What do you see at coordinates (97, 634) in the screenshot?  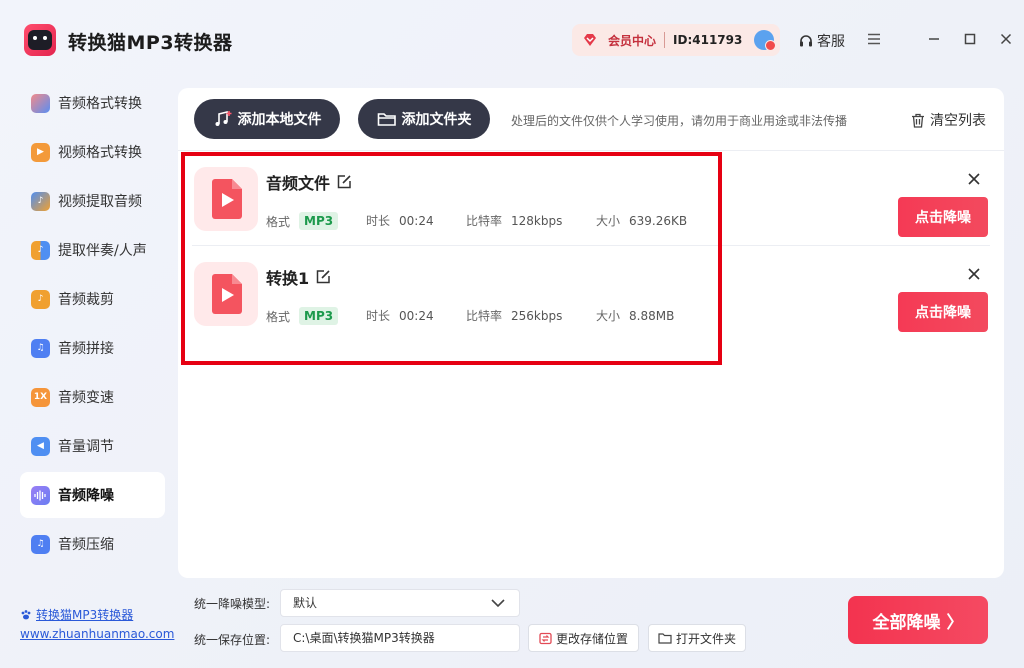 I see `brand-url-link: www.zhuanhuanmao.com` at bounding box center [97, 634].